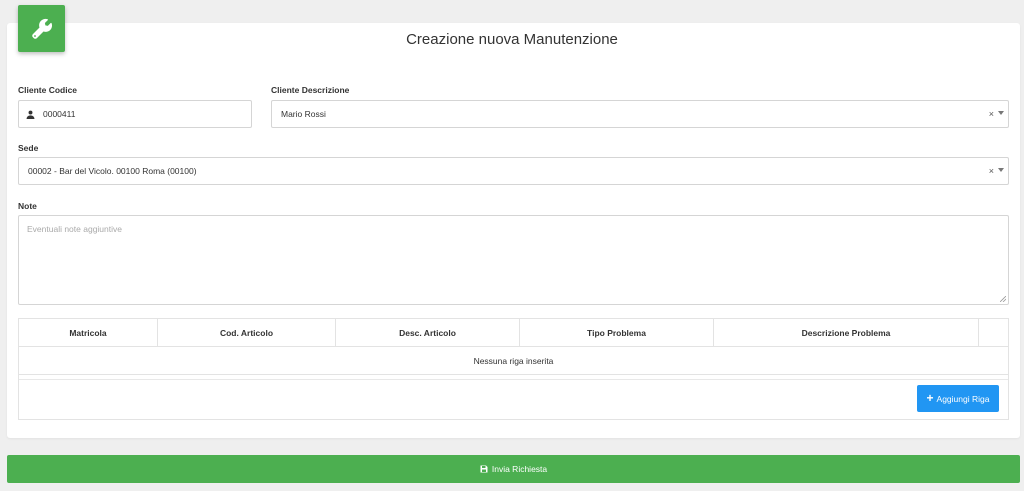 This screenshot has width=1024, height=491. I want to click on page-title: Creazione nuova Manutenzione, so click(512, 39).